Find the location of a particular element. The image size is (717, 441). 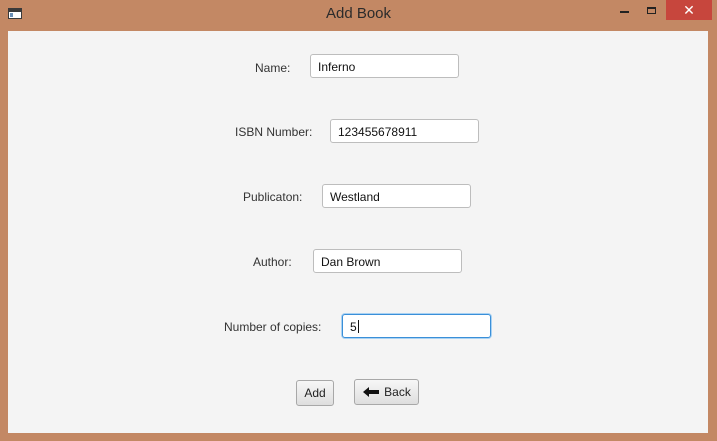

name-label: Name: is located at coordinates (273, 68).